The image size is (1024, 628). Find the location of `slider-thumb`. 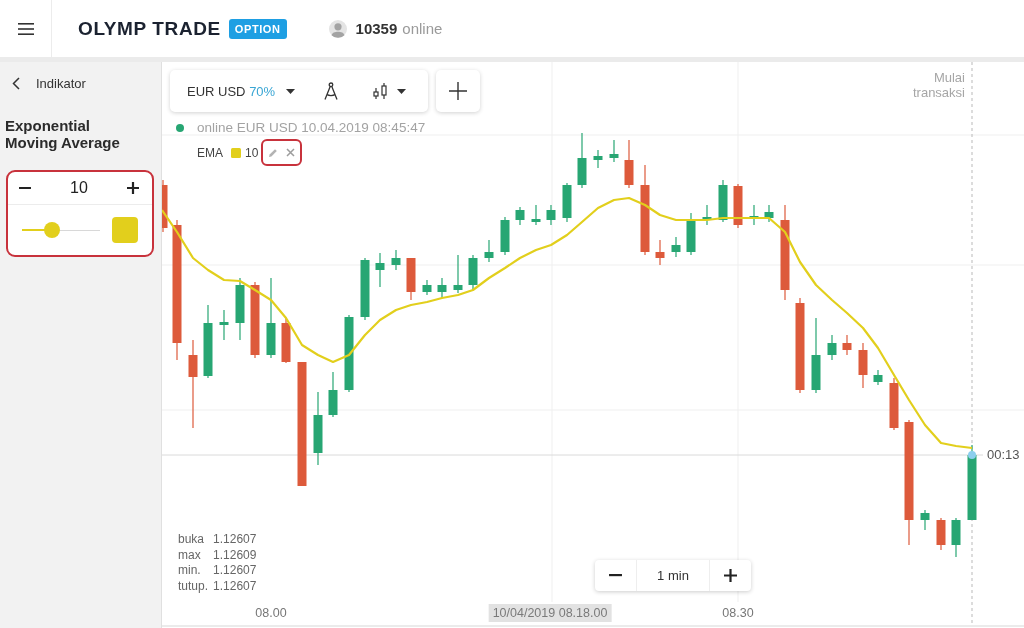

slider-thumb is located at coordinates (51, 230).